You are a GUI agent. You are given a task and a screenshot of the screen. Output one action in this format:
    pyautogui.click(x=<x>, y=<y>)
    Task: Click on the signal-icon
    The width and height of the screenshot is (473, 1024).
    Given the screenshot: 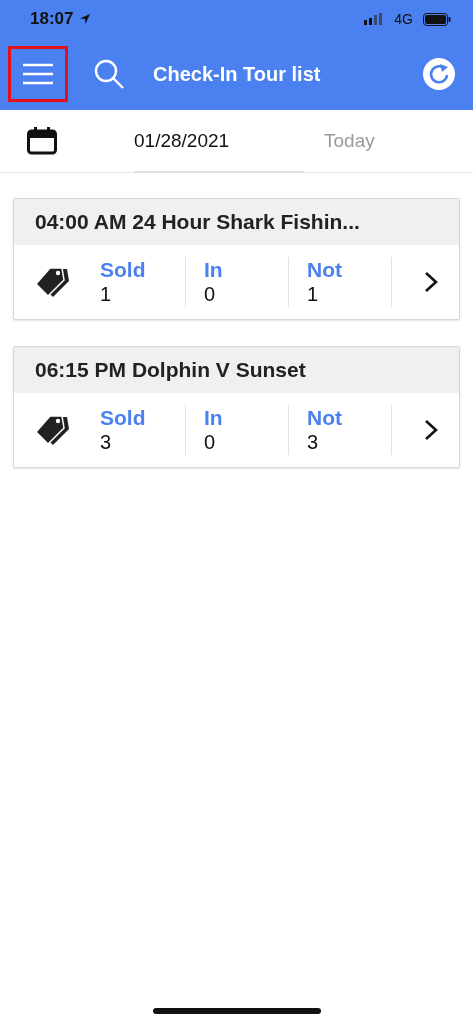 What is the action you would take?
    pyautogui.click(x=374, y=19)
    